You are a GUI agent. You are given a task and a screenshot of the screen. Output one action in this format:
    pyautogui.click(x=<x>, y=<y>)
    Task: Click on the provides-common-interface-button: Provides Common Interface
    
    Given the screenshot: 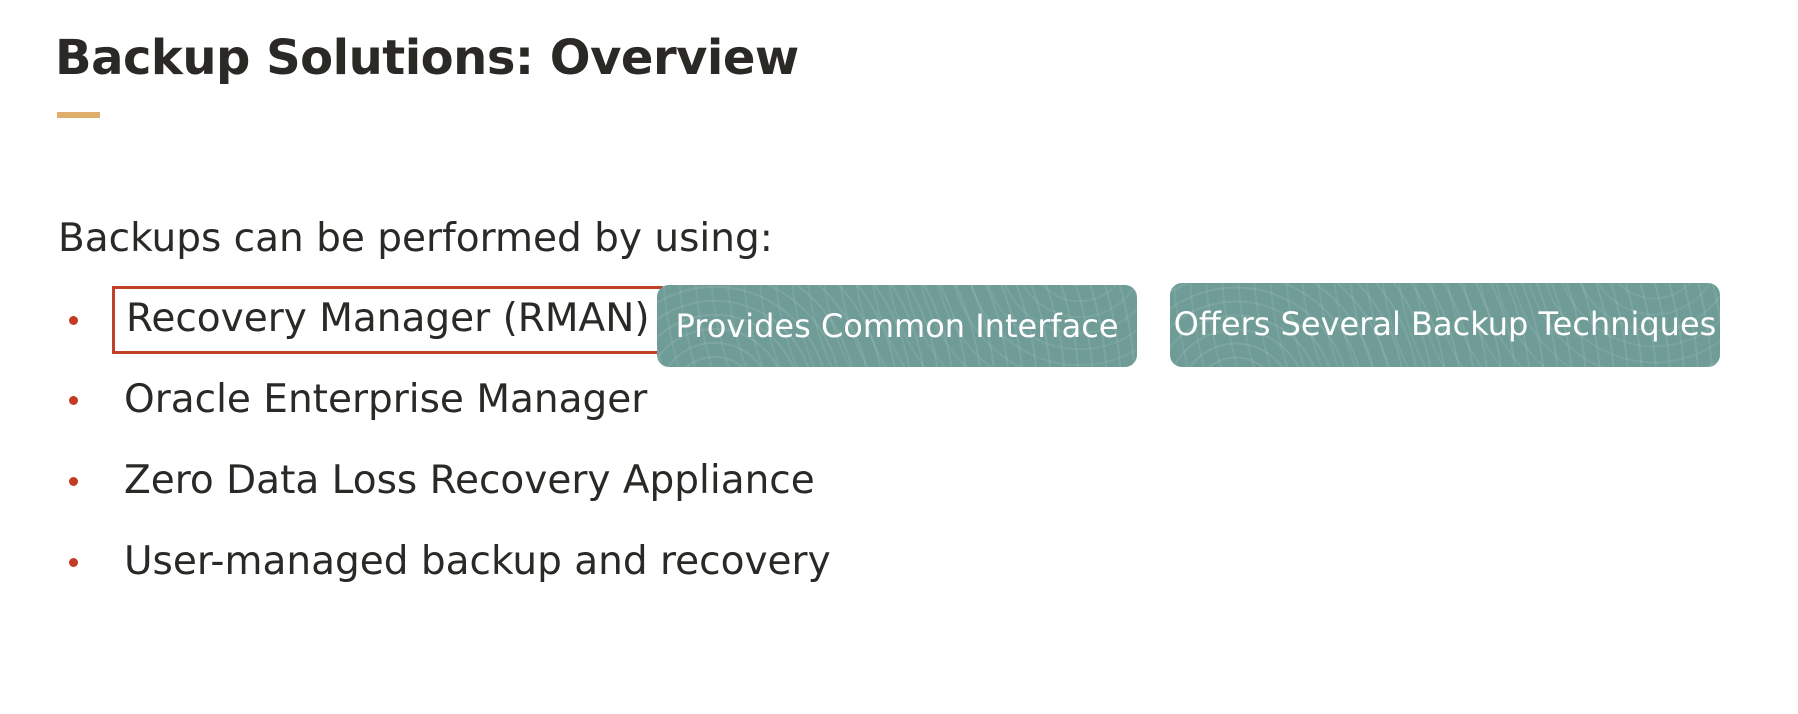 What is the action you would take?
    pyautogui.click(x=897, y=326)
    